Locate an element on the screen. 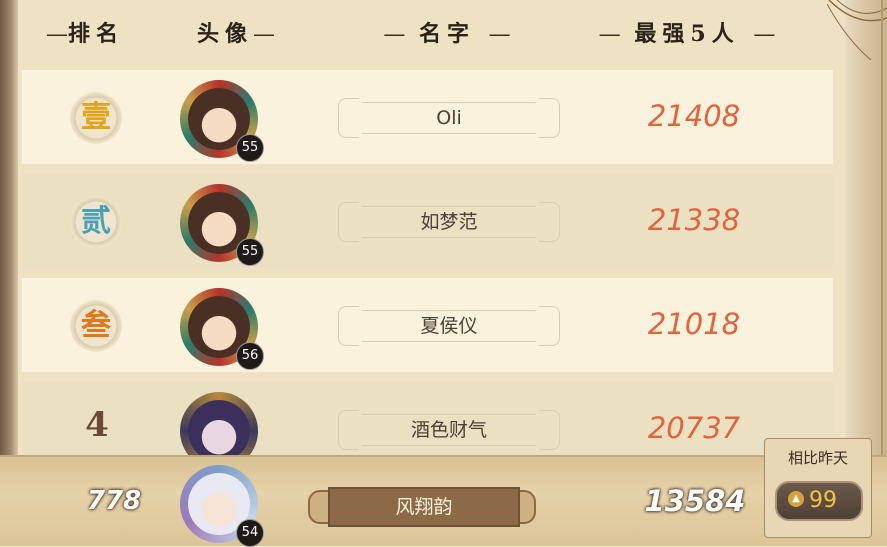 This screenshot has width=887, height=547. name-plate-3: 夏侯仪 is located at coordinates (449, 326).